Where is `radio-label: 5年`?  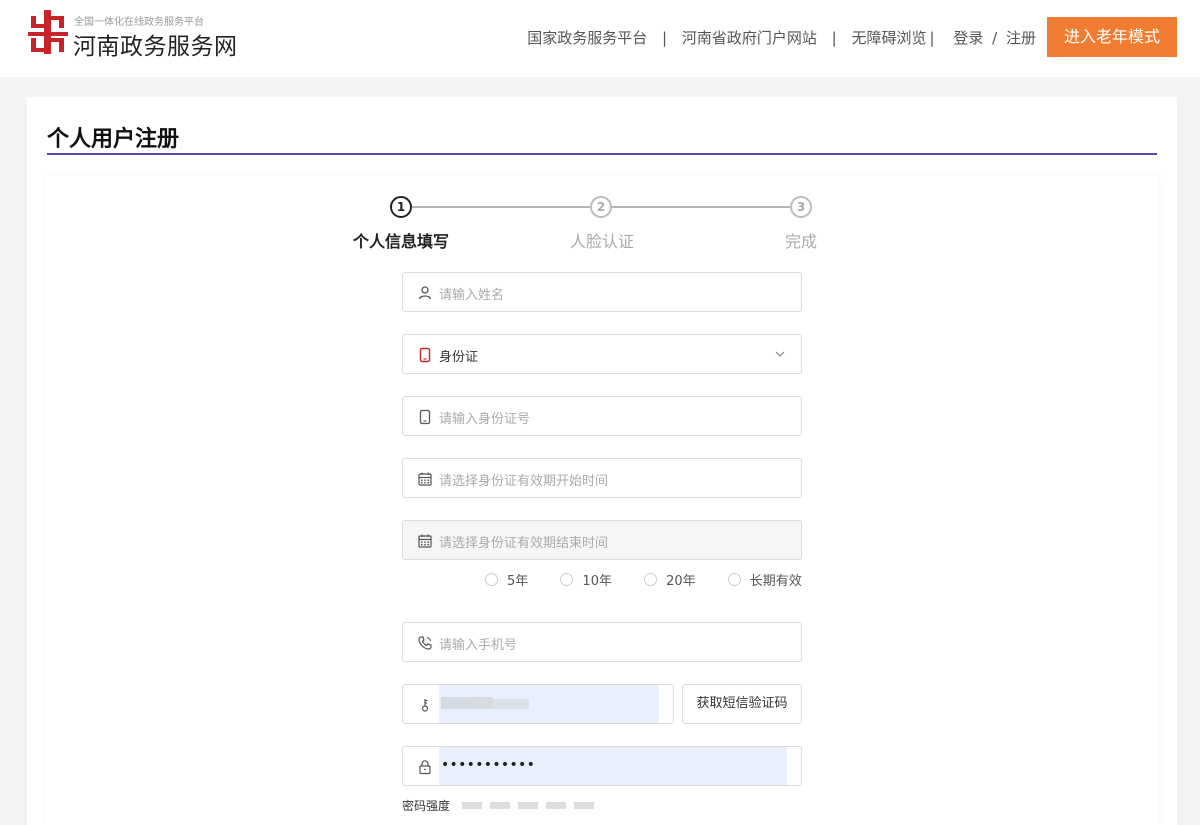
radio-label: 5年 is located at coordinates (518, 581).